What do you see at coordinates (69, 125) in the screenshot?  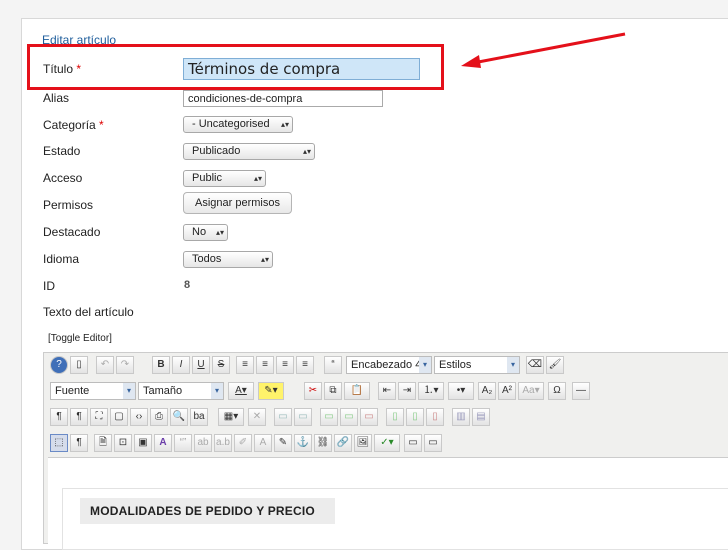 I see `category-label-text: Categoría` at bounding box center [69, 125].